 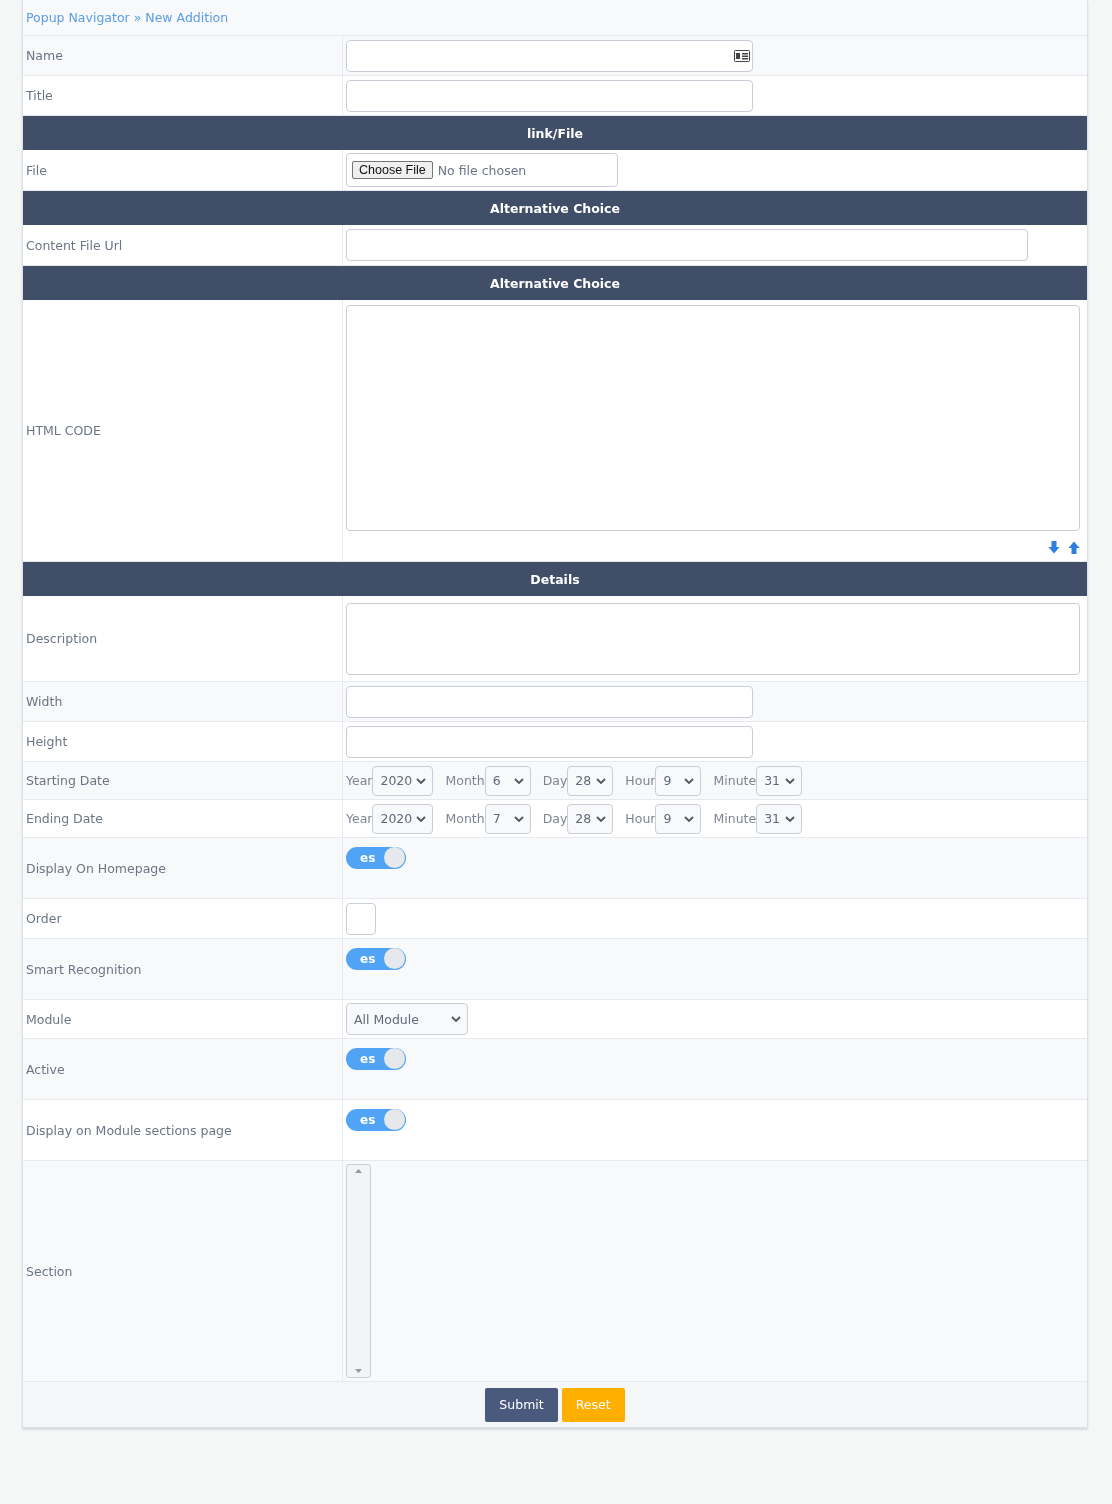 What do you see at coordinates (407, 1019) in the screenshot?
I see `module-select: All Module` at bounding box center [407, 1019].